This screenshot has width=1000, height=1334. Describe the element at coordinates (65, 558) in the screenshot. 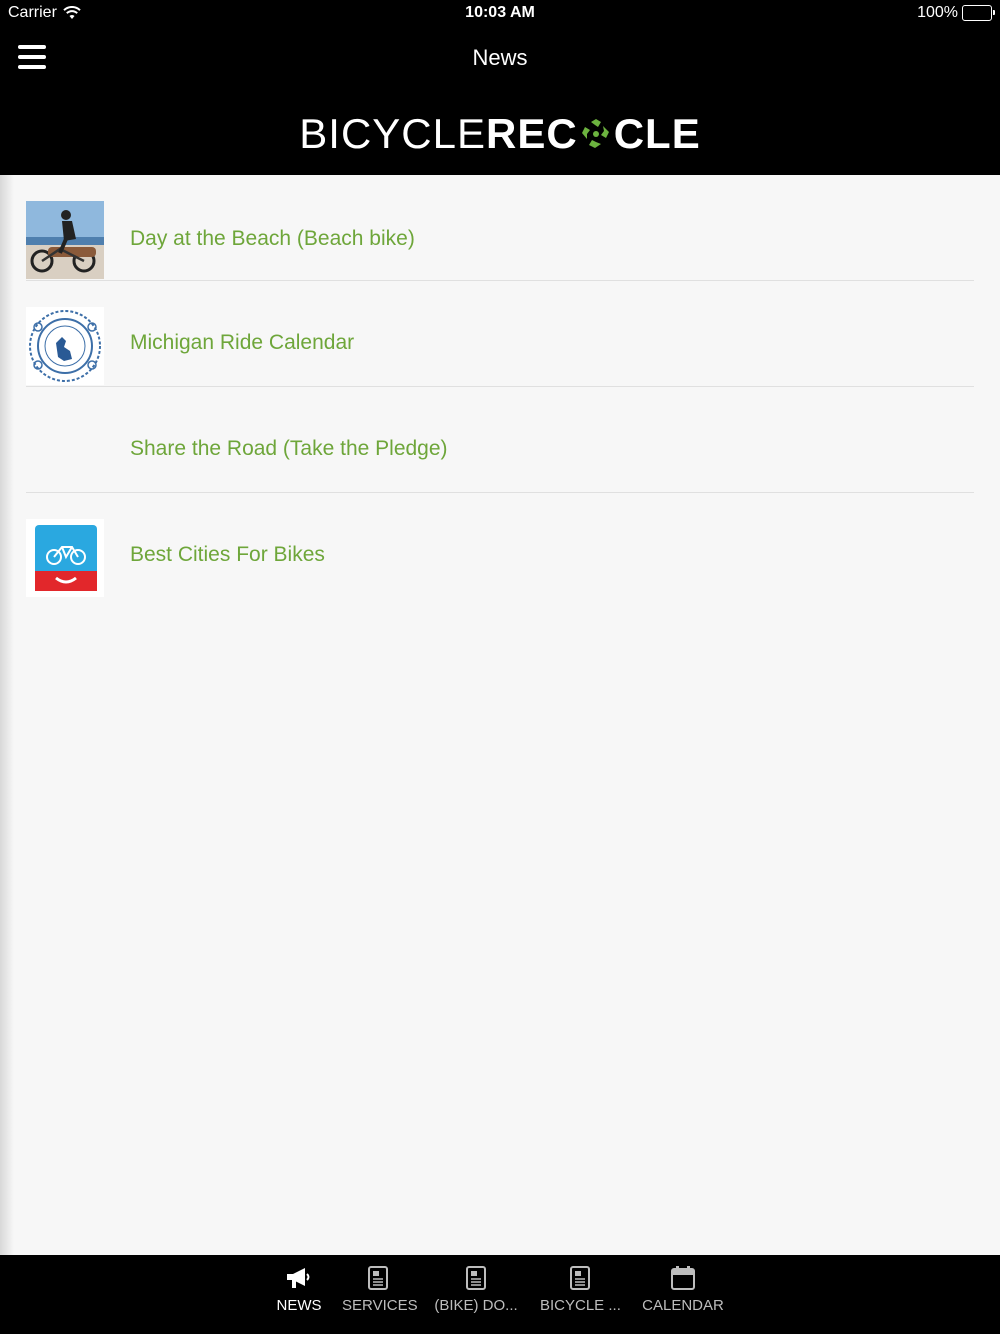

I see `bike-app-thumbnail` at that location.